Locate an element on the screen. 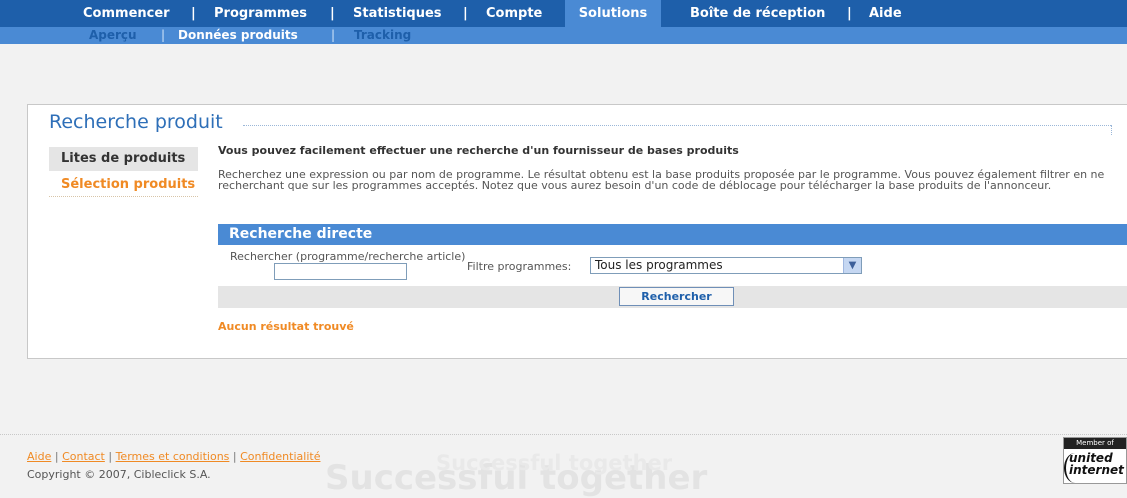 The width and height of the screenshot is (1127, 498). footer-watermark: Successful together is located at coordinates (554, 463).